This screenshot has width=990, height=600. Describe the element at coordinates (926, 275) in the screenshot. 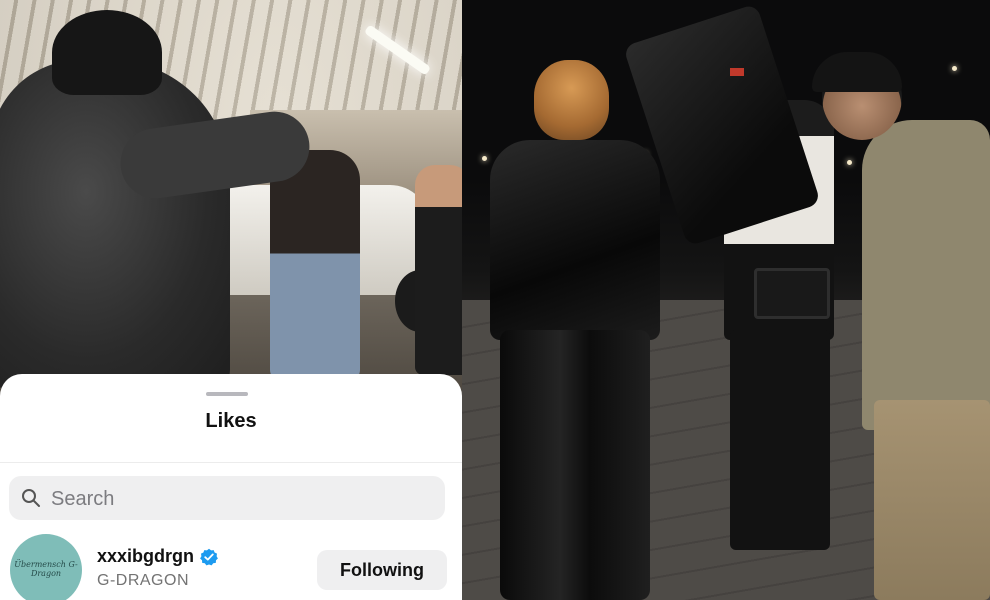

I see `crew-member-shirt` at that location.